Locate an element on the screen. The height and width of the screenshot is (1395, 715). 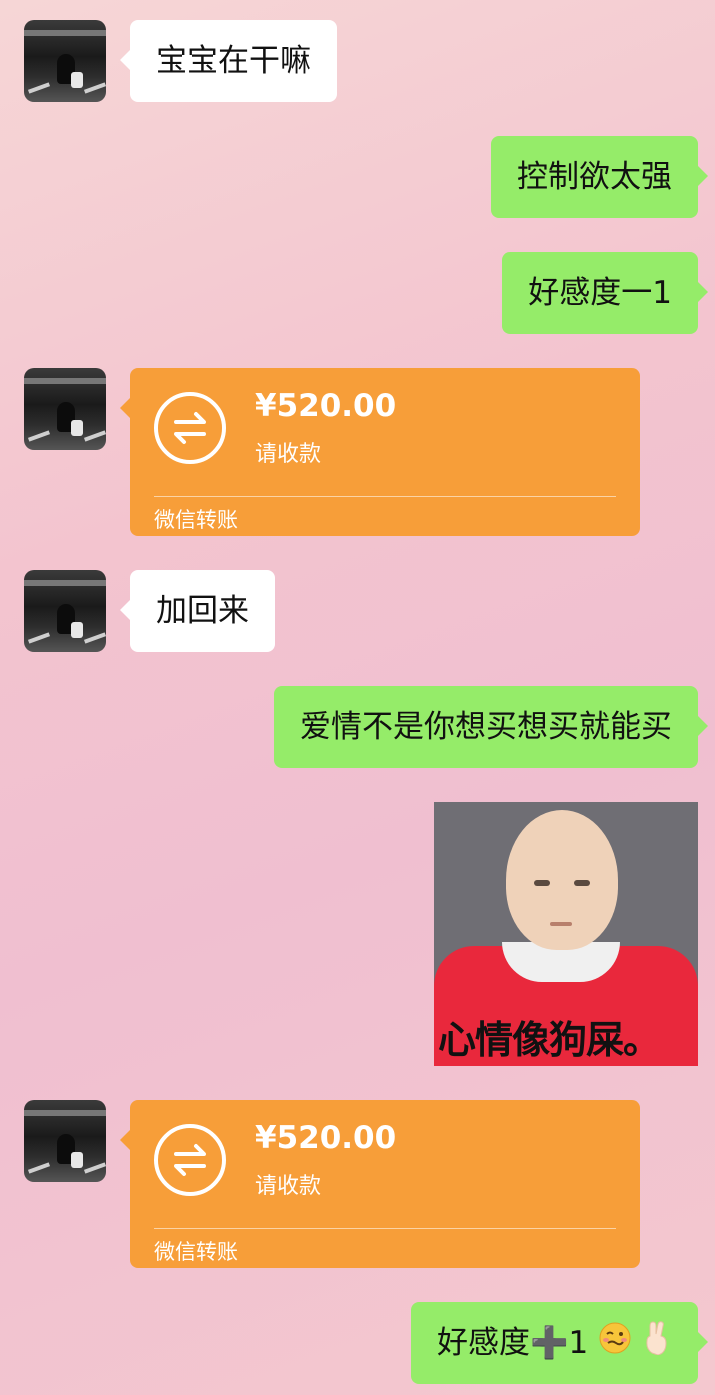
sticker-caption: 心情像狗屎。 is located at coordinates (549, 1040).